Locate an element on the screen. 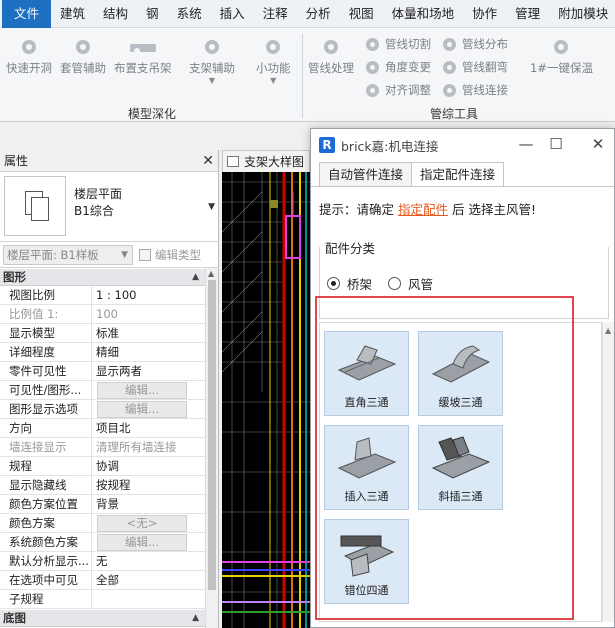 The image size is (615, 628). hint-suffix: 后 选择主风管! is located at coordinates (494, 209).